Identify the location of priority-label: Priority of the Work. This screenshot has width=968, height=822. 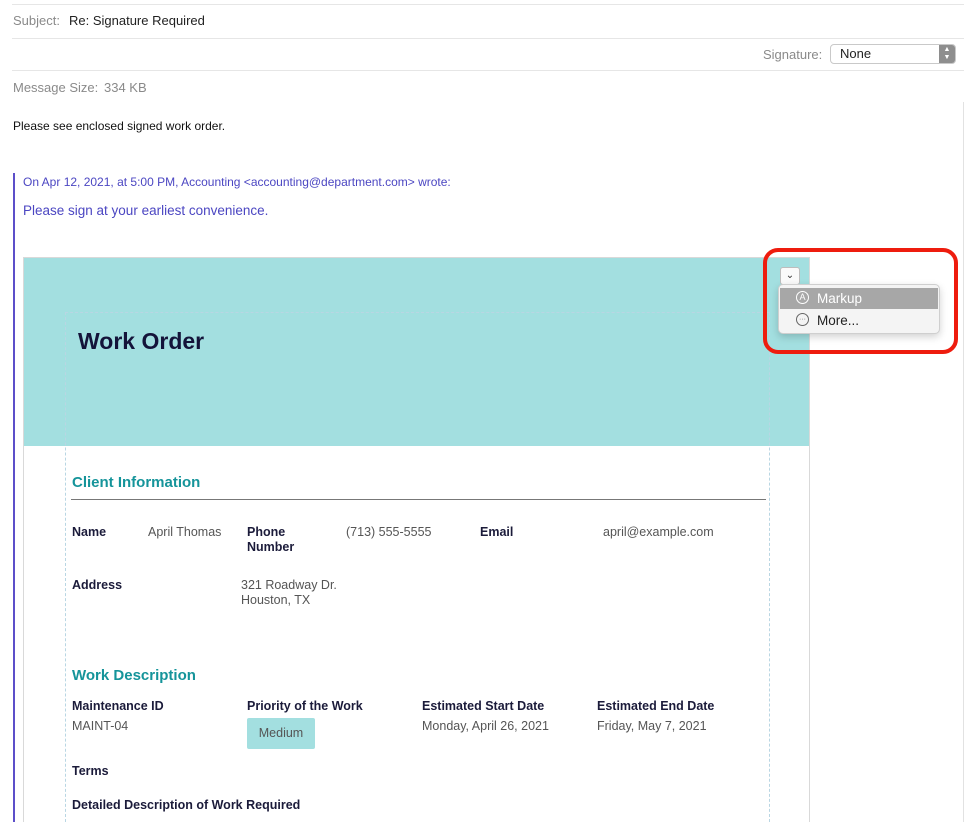
(305, 706).